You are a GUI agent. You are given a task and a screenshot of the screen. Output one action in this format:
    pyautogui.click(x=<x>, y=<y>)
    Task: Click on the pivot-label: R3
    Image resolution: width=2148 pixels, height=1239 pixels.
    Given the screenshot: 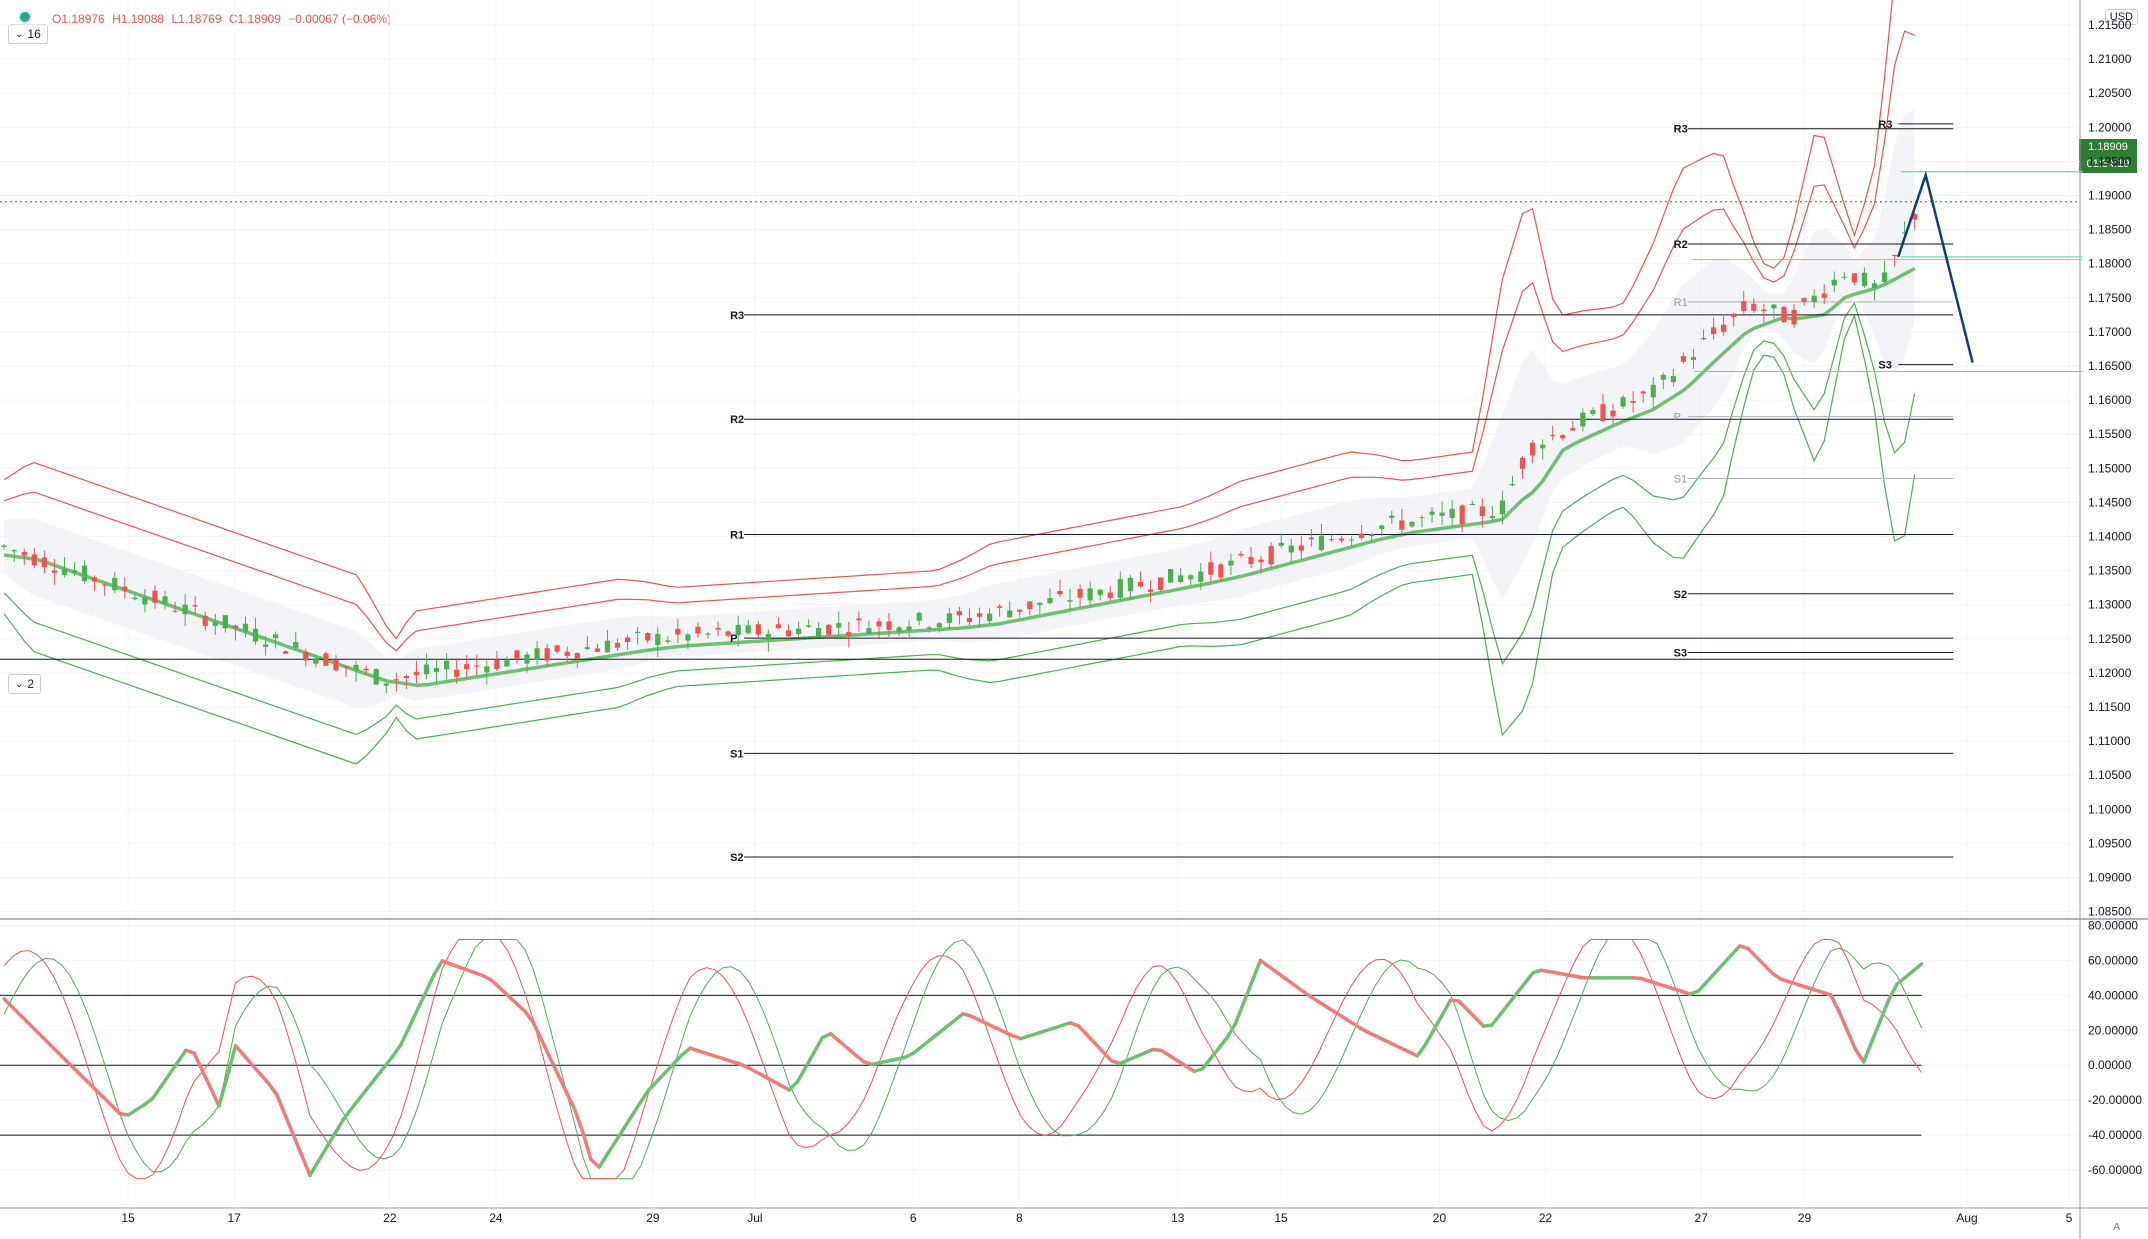 What is the action you would take?
    pyautogui.click(x=1885, y=125)
    